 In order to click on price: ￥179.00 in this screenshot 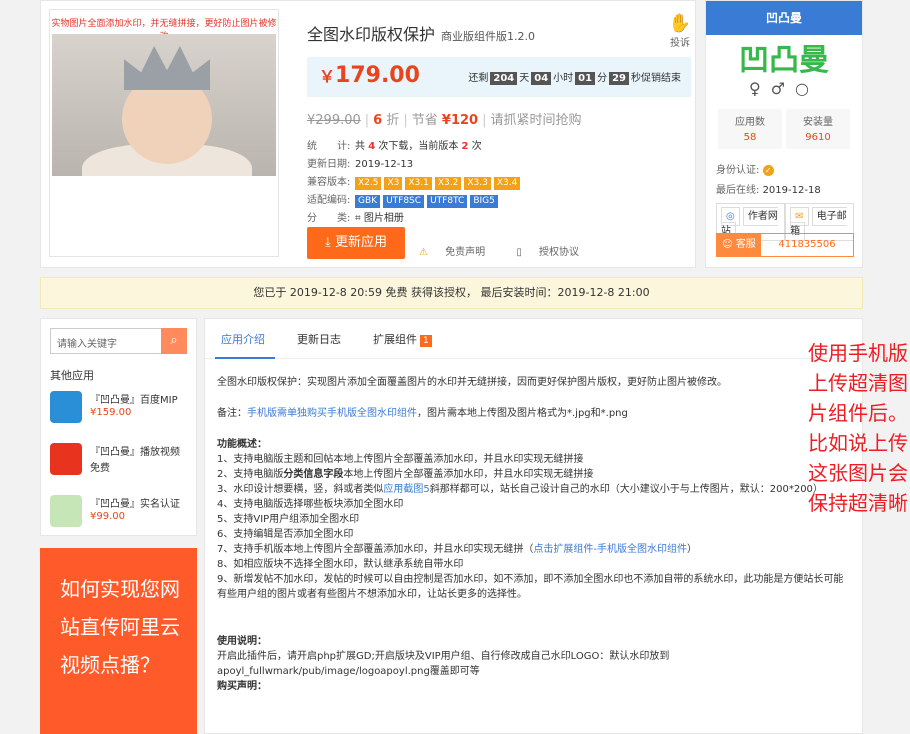, I will do `click(369, 75)`.